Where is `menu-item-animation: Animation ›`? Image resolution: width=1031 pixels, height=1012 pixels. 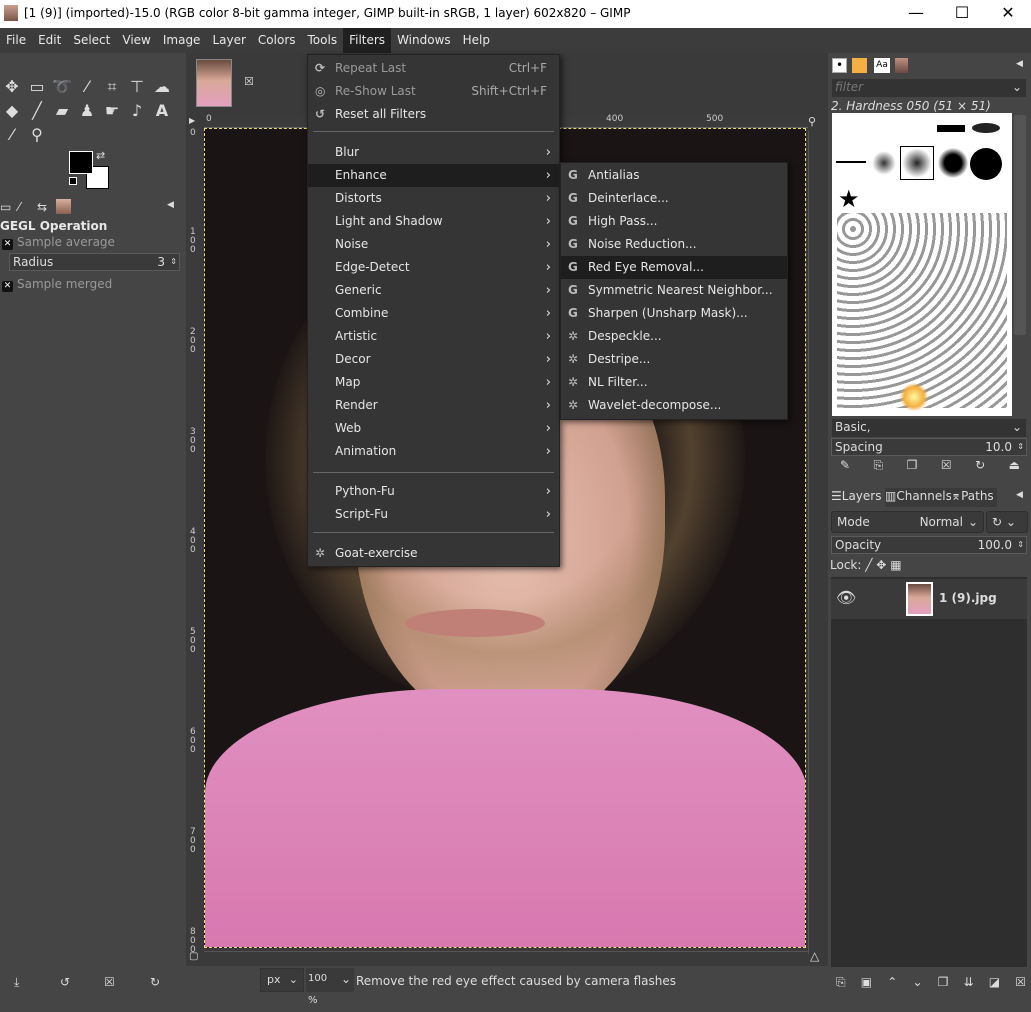 menu-item-animation: Animation › is located at coordinates (433, 451).